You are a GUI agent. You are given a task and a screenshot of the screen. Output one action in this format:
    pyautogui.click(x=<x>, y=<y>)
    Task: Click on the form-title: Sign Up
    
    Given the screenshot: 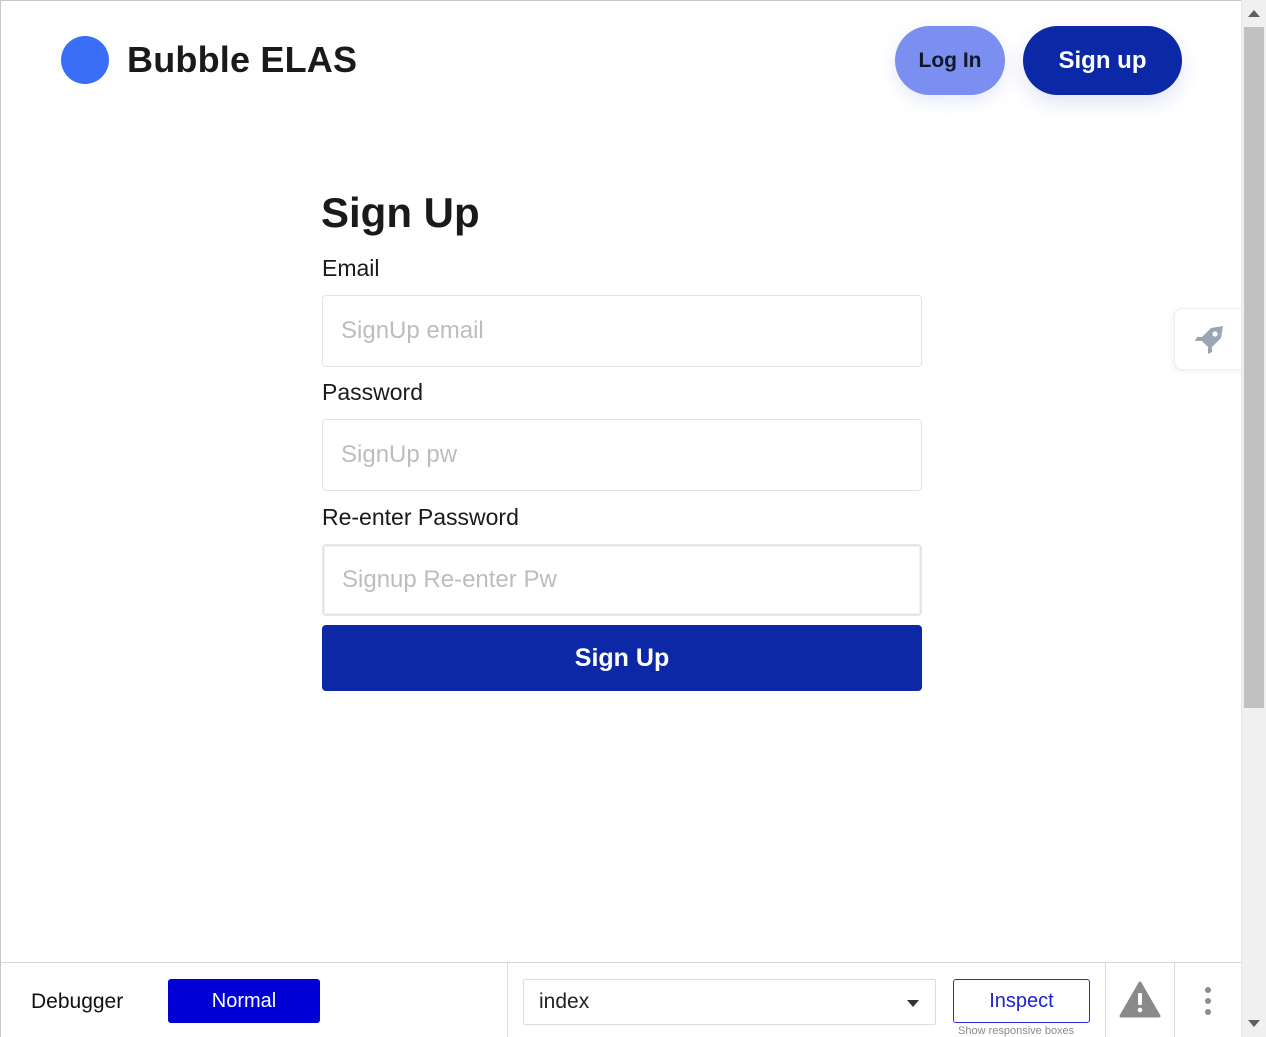 What is the action you would take?
    pyautogui.click(x=400, y=212)
    